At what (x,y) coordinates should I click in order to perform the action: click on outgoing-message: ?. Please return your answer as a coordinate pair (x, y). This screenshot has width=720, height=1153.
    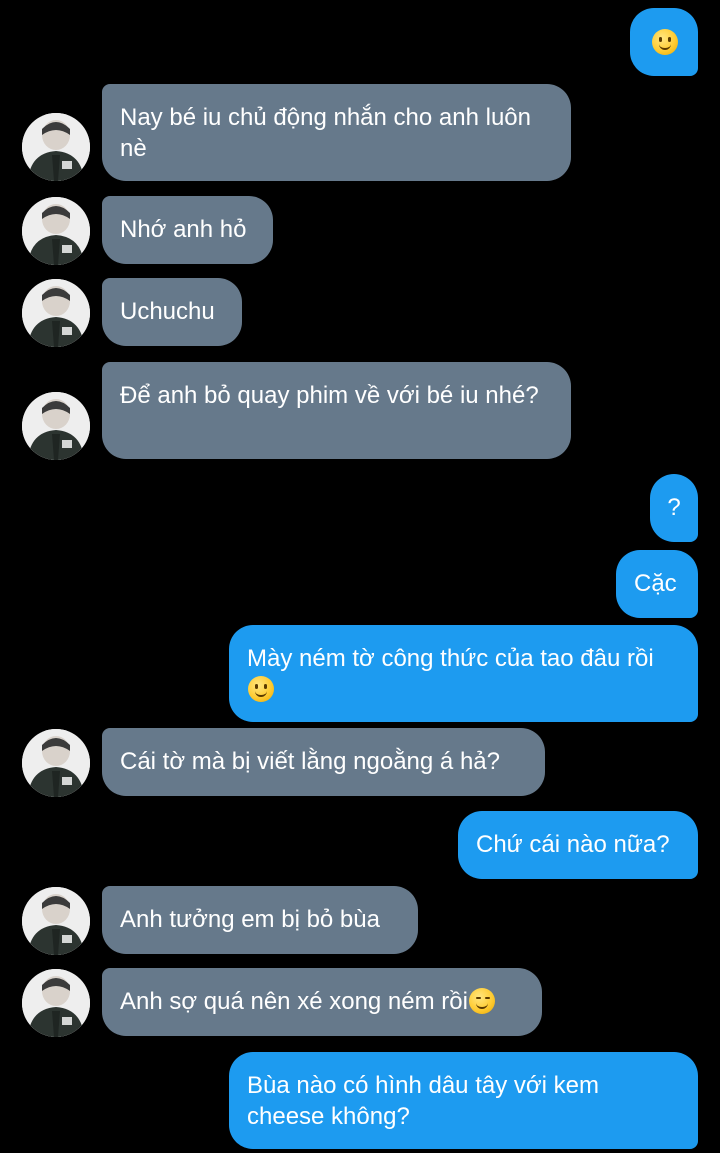
    Looking at the image, I should click on (674, 508).